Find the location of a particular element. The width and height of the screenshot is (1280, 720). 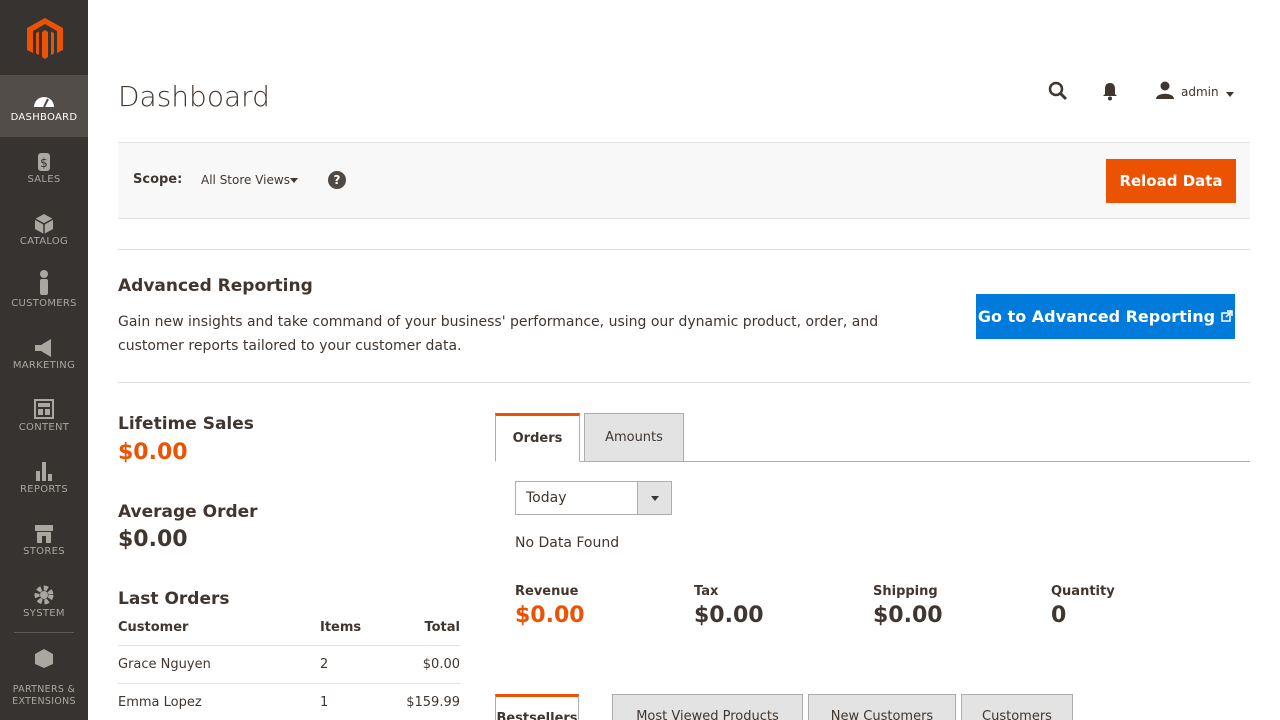

period-value: Today is located at coordinates (546, 498).